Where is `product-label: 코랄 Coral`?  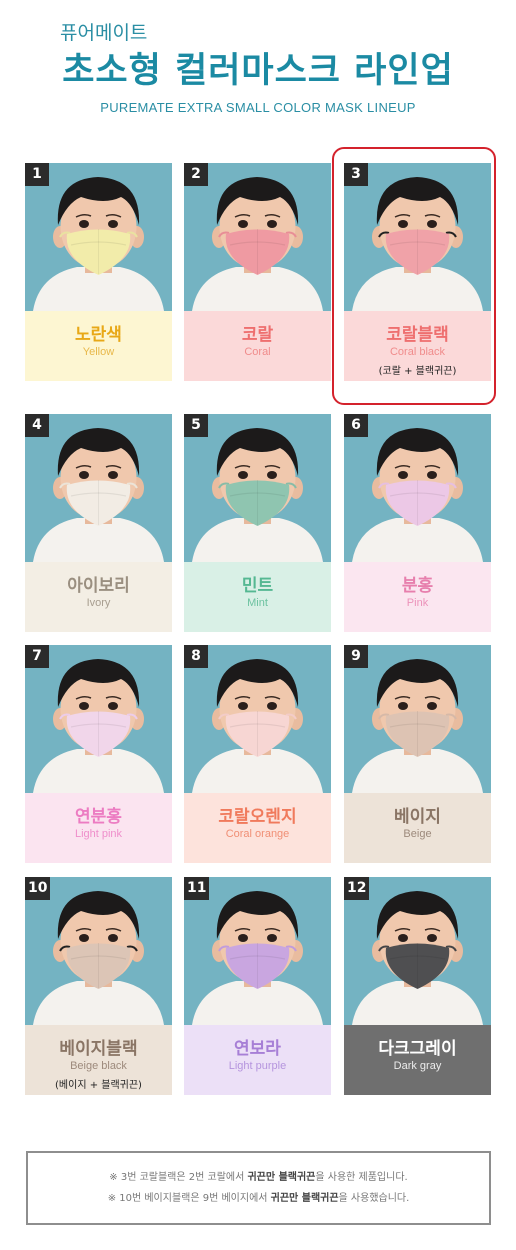 product-label: 코랄 Coral is located at coordinates (257, 346).